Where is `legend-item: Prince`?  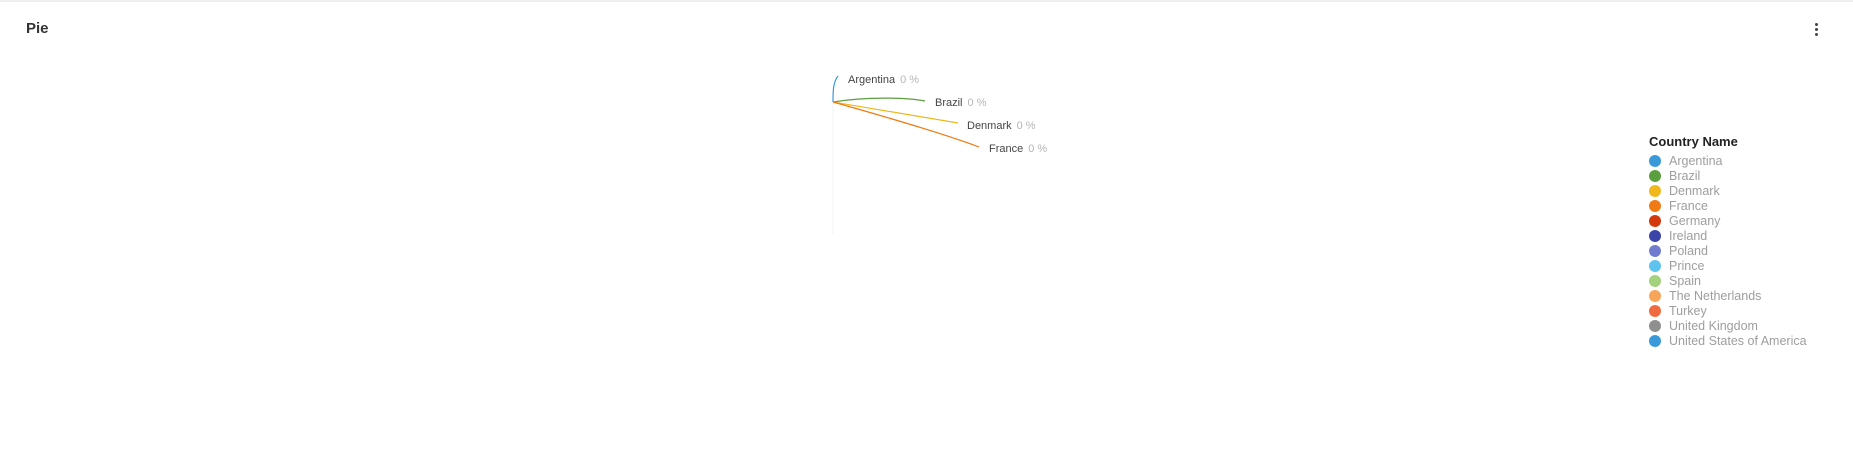 legend-item: Prince is located at coordinates (1728, 265).